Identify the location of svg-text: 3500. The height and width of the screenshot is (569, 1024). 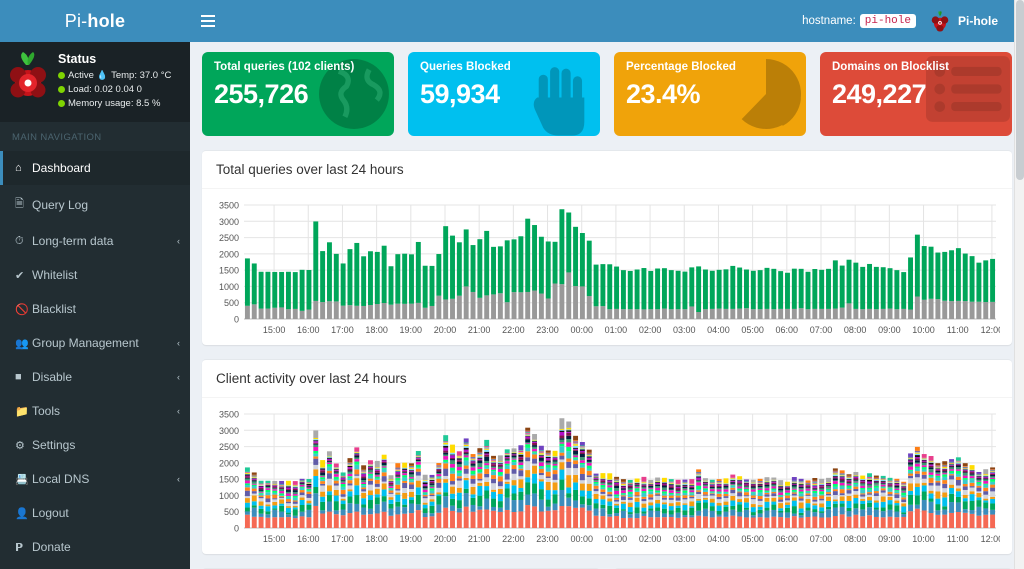
(229, 415).